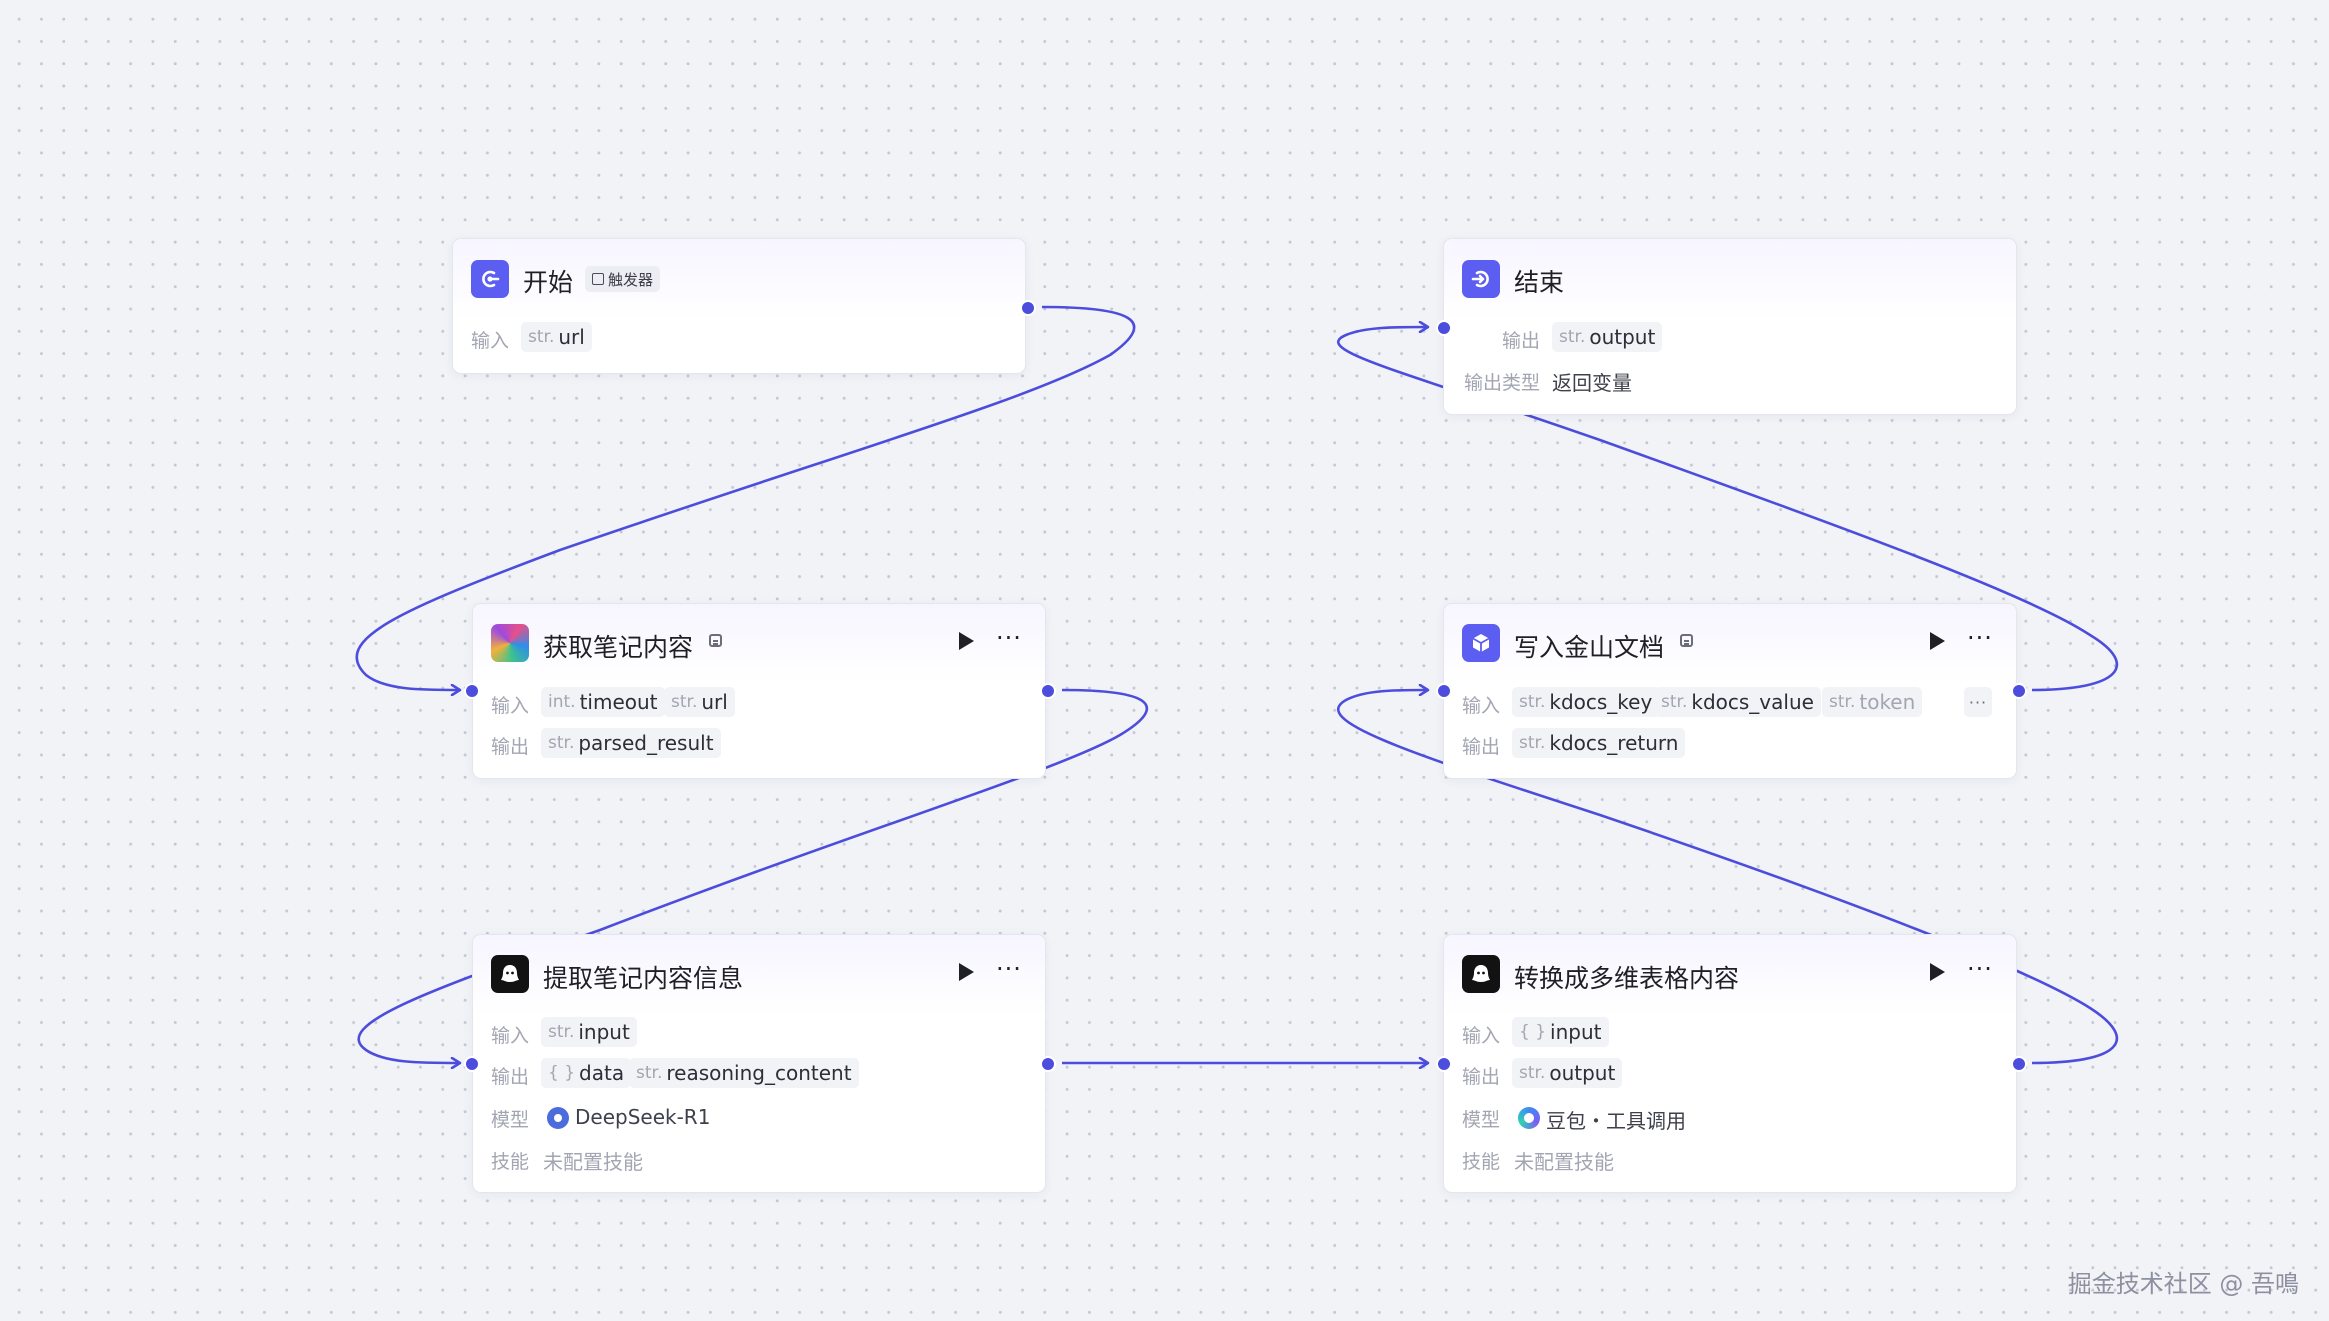 The width and height of the screenshot is (2329, 1321). I want to click on input-chip-token: str. token, so click(1872, 702).